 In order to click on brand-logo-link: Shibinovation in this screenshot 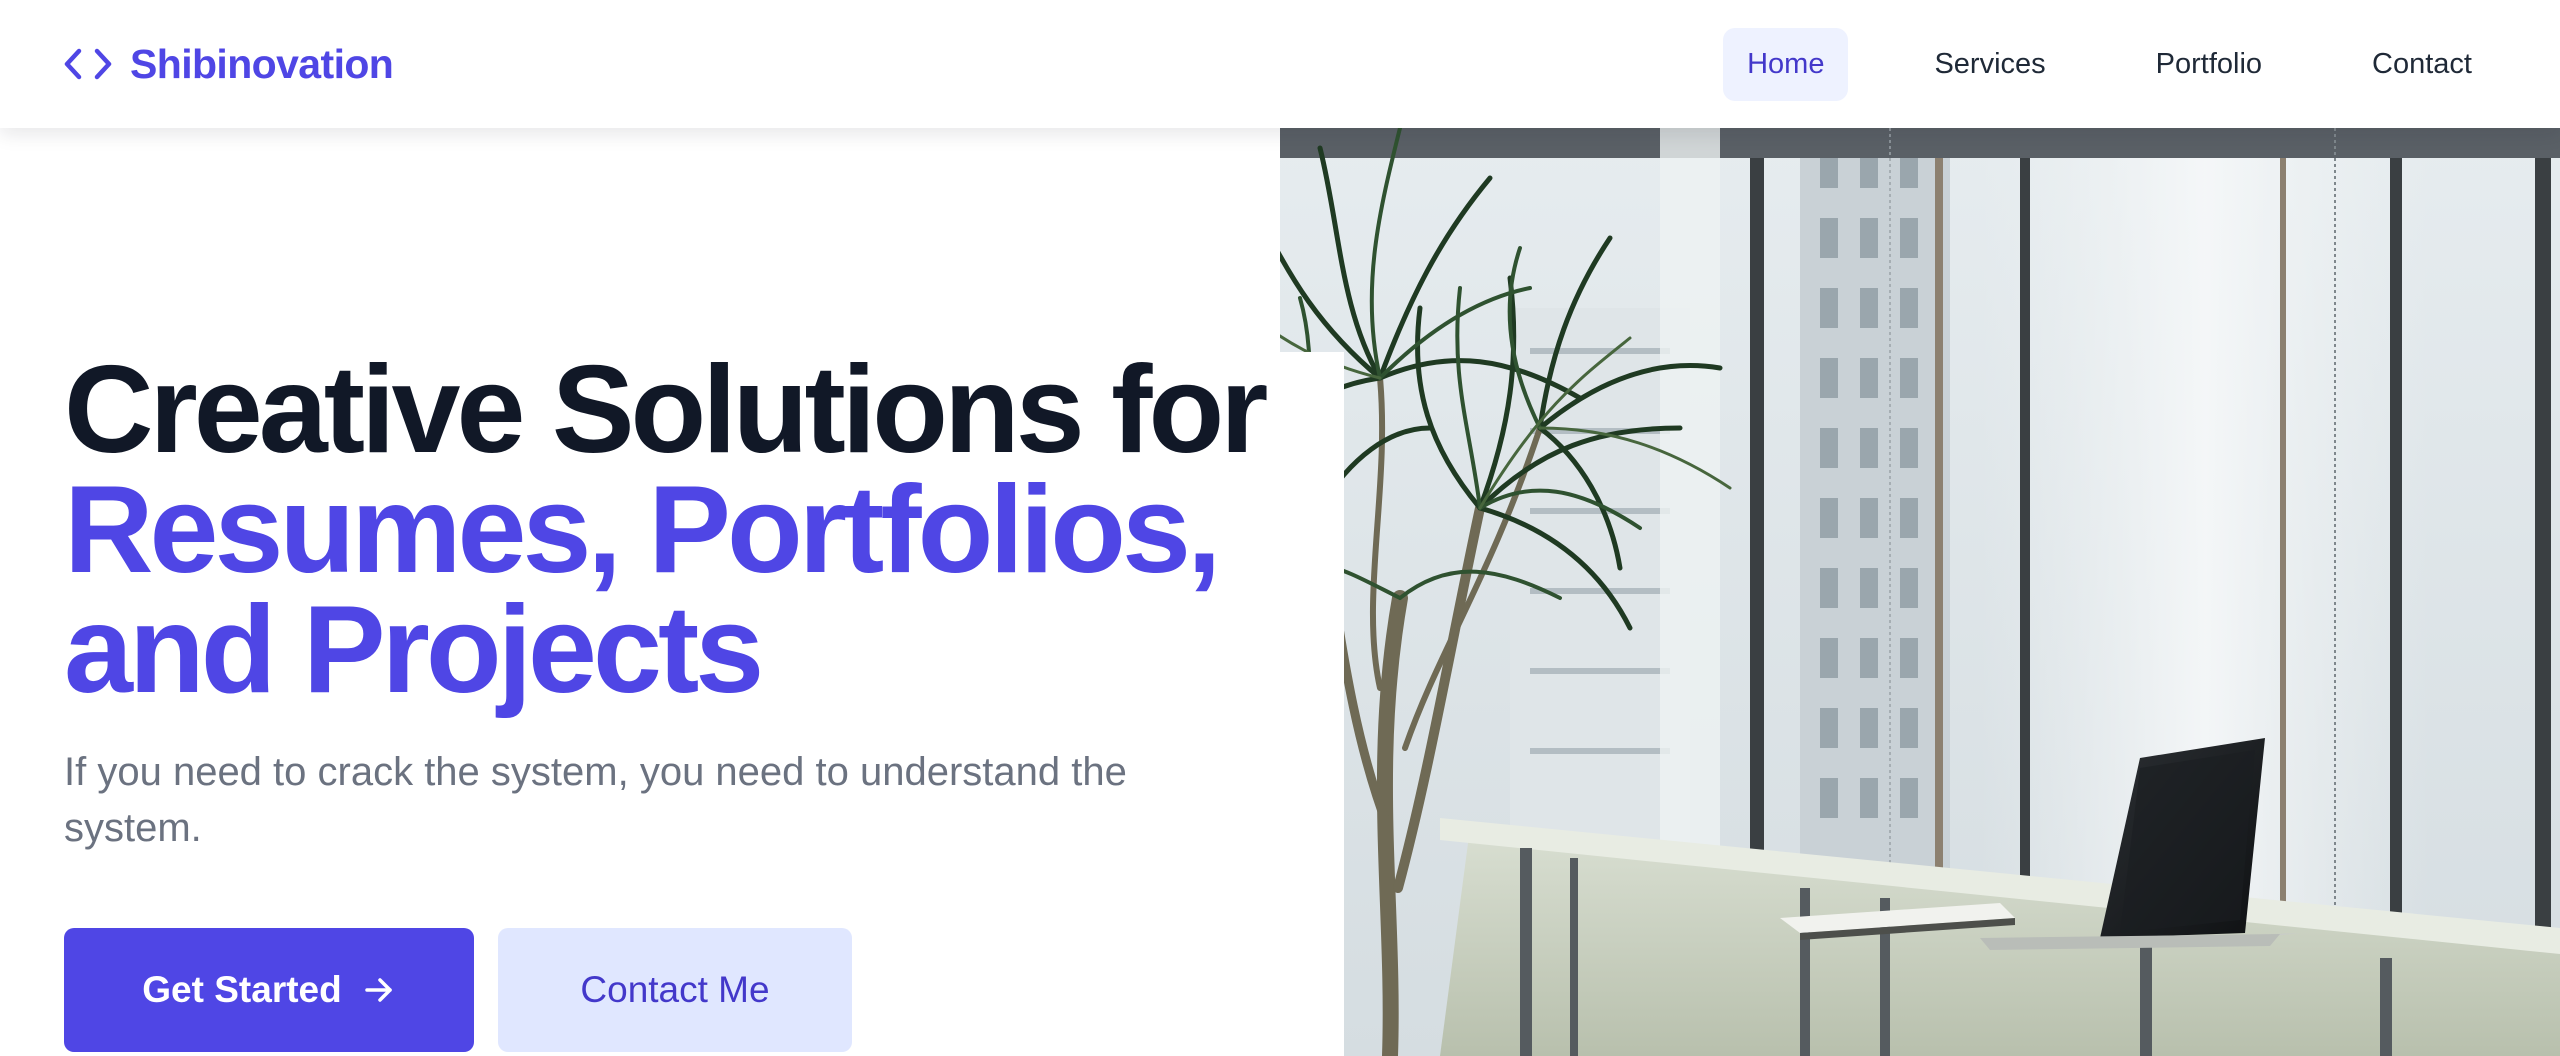, I will do `click(229, 64)`.